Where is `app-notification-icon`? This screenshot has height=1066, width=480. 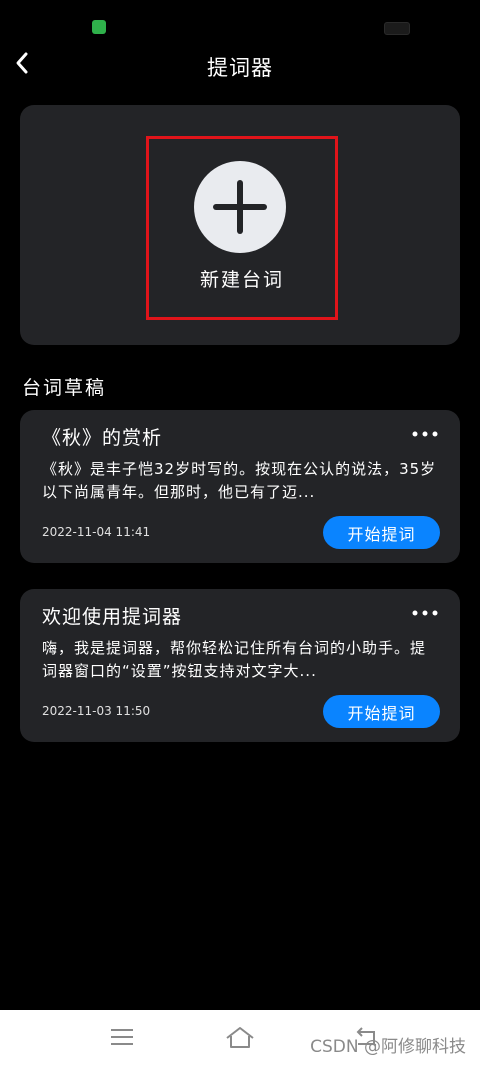 app-notification-icon is located at coordinates (99, 27).